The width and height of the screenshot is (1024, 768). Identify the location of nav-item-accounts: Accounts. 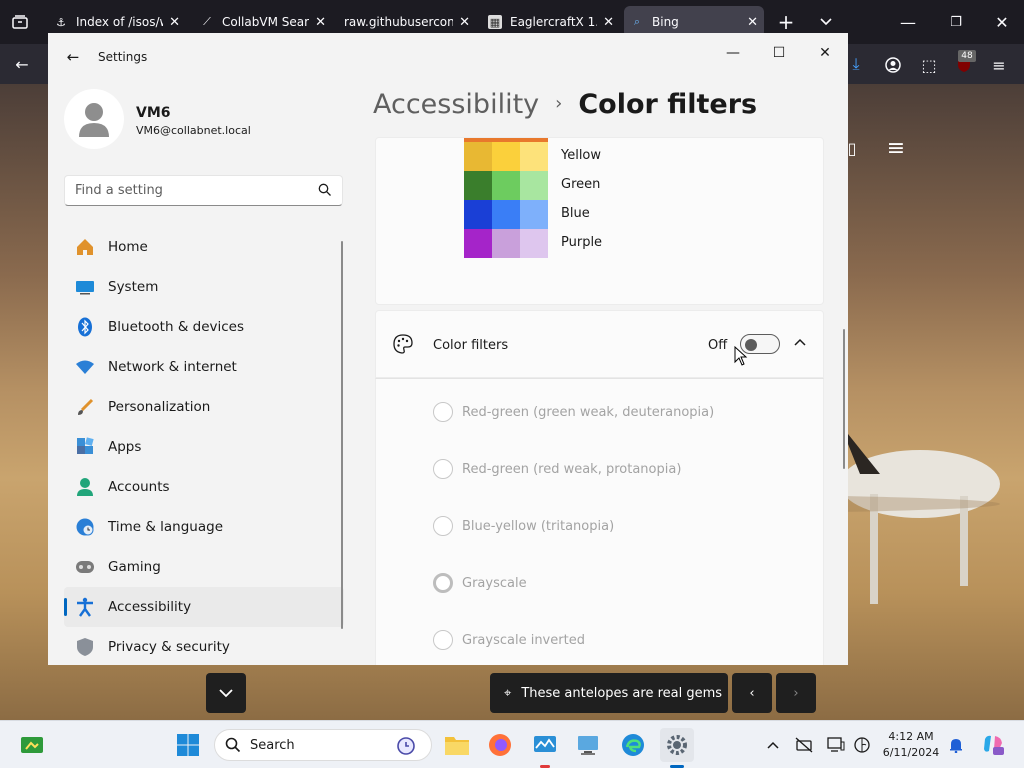
(204, 487).